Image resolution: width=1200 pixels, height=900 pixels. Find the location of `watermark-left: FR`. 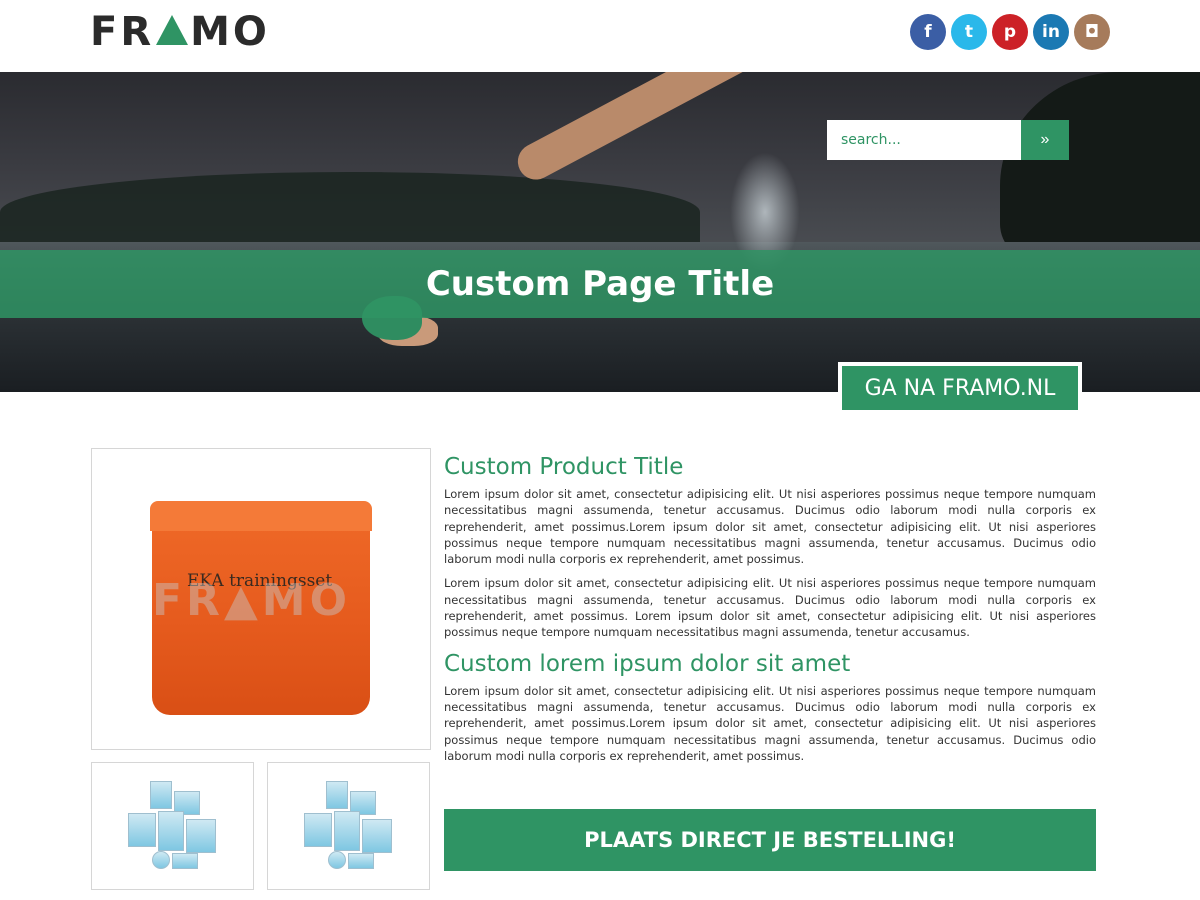

watermark-left: FR is located at coordinates (188, 600).